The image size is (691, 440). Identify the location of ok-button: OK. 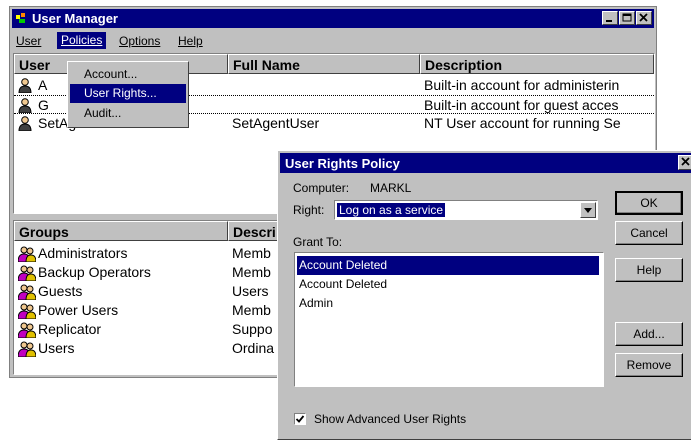
(649, 203).